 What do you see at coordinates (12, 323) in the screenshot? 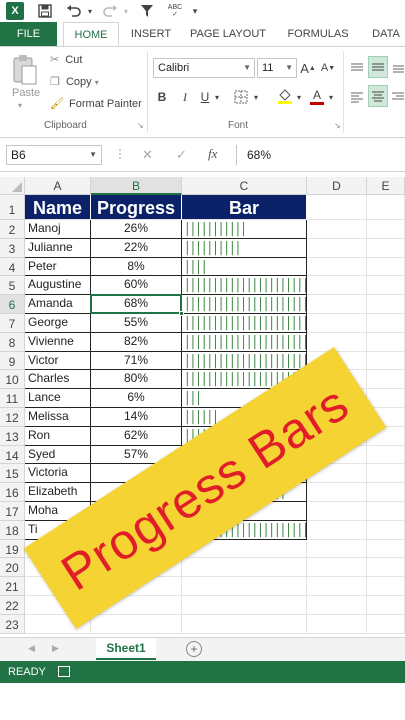
I see `row-header: 7` at bounding box center [12, 323].